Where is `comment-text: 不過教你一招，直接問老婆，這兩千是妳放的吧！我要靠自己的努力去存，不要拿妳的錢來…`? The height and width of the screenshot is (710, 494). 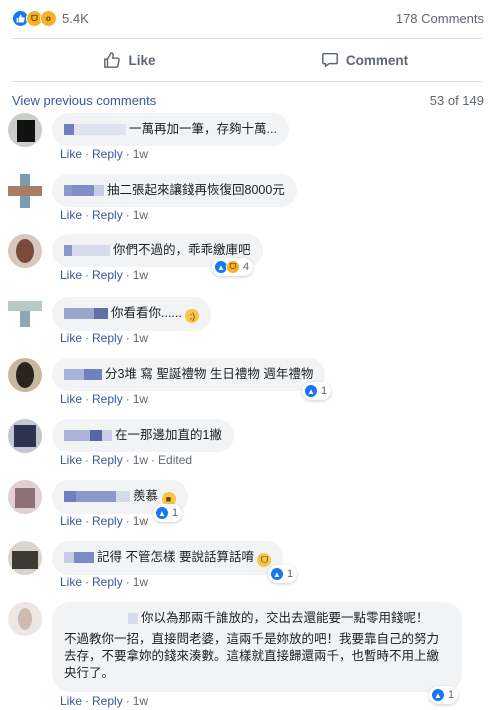 comment-text: 不過教你一招，直接問老婆，這兩千是妳放的吧！我要靠自己的努力去存，不要拿妳的錢來… is located at coordinates (252, 656).